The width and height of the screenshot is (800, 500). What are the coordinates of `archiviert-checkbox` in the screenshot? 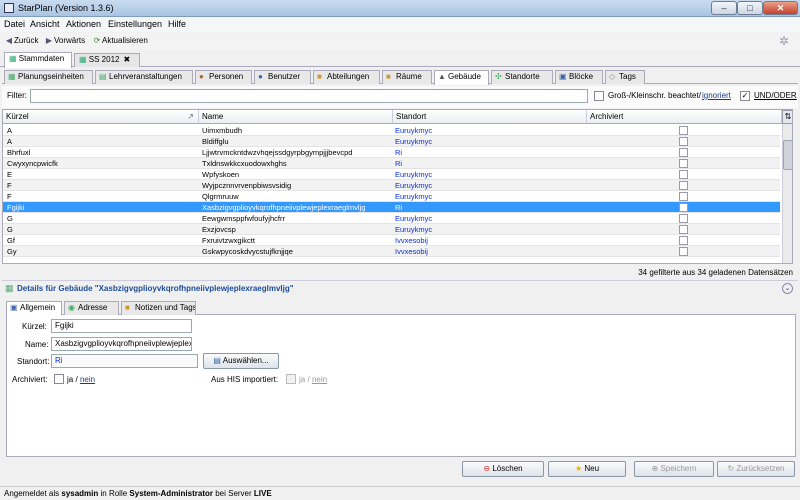 It's located at (59, 379).